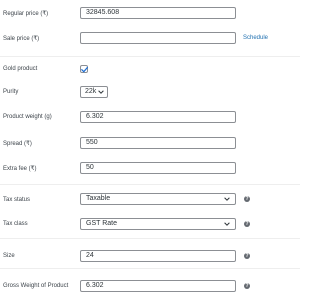 The image size is (320, 300). I want to click on gross-weight-label: Gross Weight of Product, so click(36, 286).